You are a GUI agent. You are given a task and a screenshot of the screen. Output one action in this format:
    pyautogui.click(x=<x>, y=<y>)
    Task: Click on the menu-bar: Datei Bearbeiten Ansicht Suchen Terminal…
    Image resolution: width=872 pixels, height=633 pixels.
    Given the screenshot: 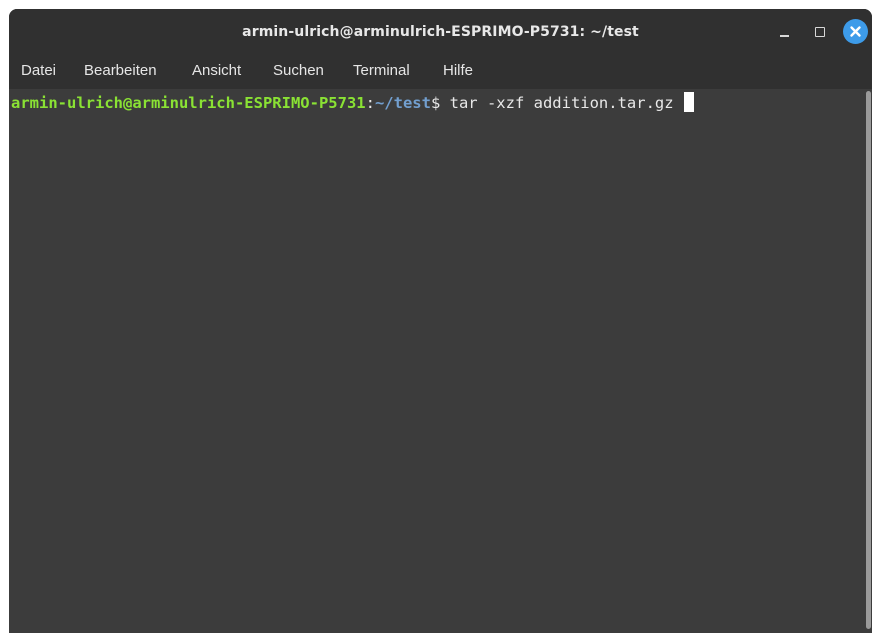 What is the action you would take?
    pyautogui.click(x=440, y=72)
    